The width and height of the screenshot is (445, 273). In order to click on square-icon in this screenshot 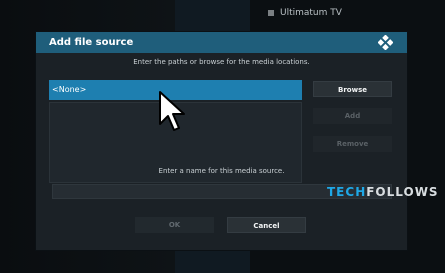, I will do `click(271, 13)`.